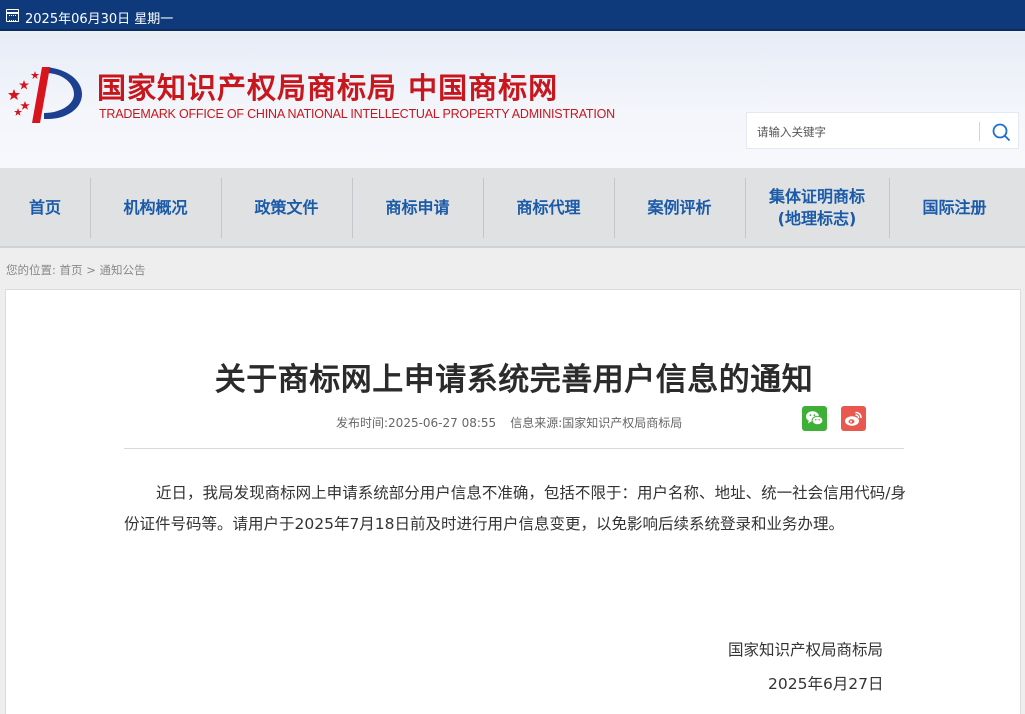  I want to click on source-label: 信息来源:, so click(536, 423).